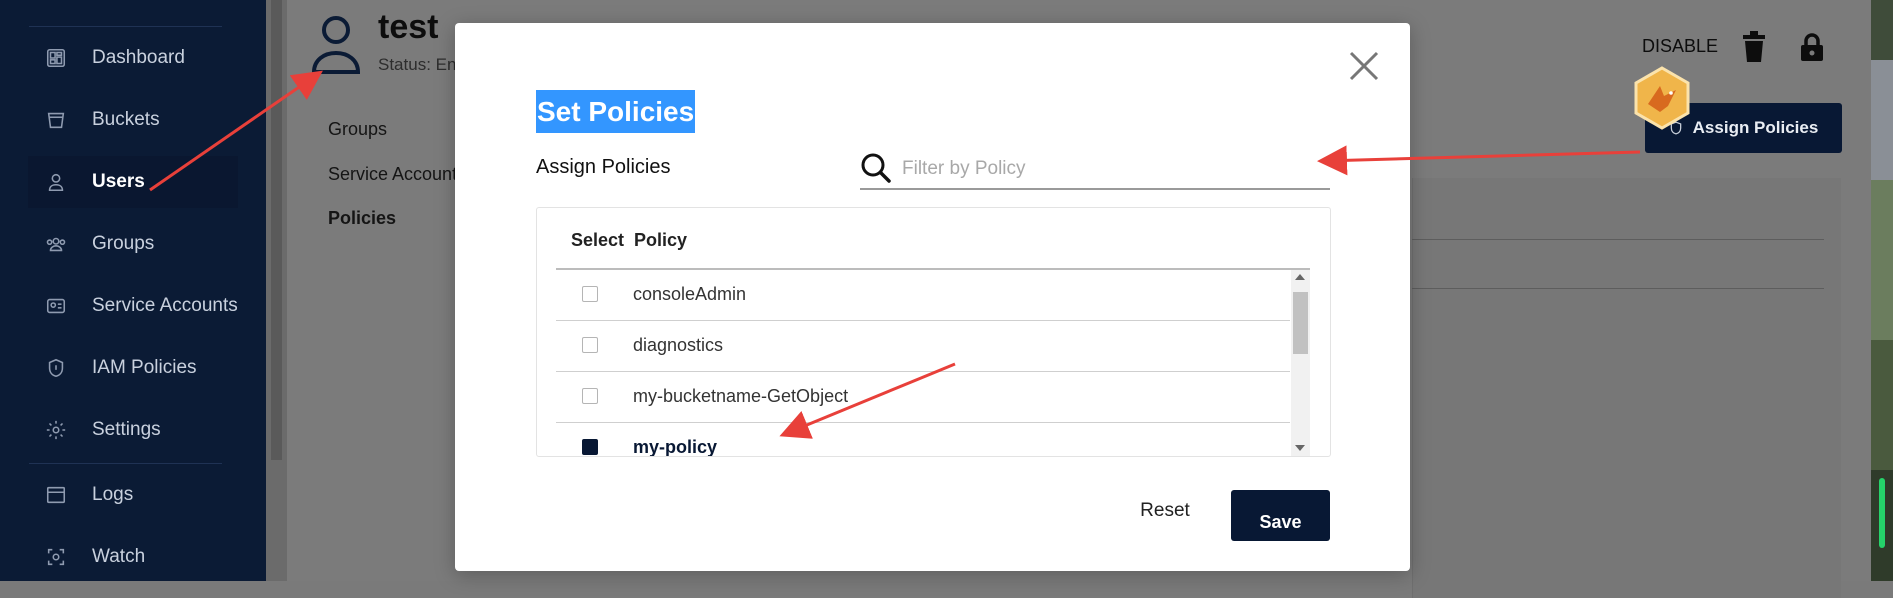 The image size is (1893, 598). I want to click on table-scrollbar, so click(1300, 363).